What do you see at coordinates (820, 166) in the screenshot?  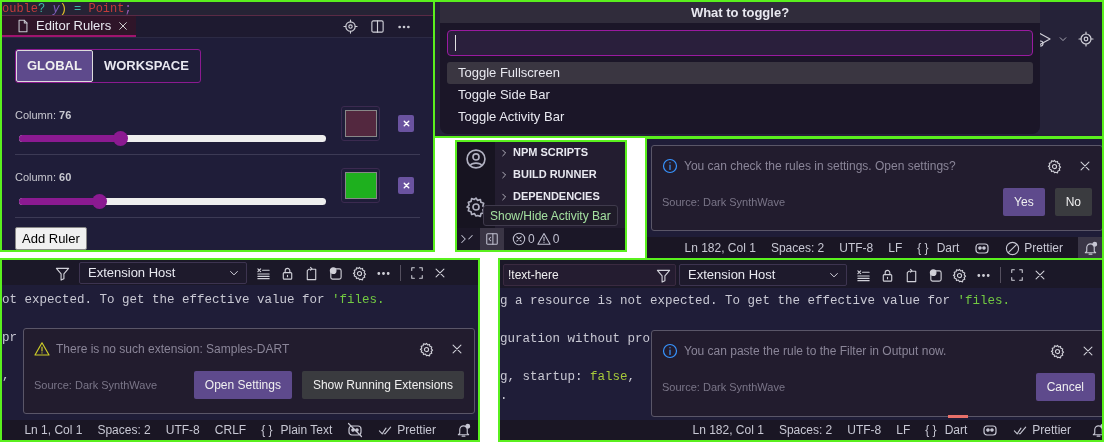 I see `notification-message: You can check the rules in settings. Open settings?` at bounding box center [820, 166].